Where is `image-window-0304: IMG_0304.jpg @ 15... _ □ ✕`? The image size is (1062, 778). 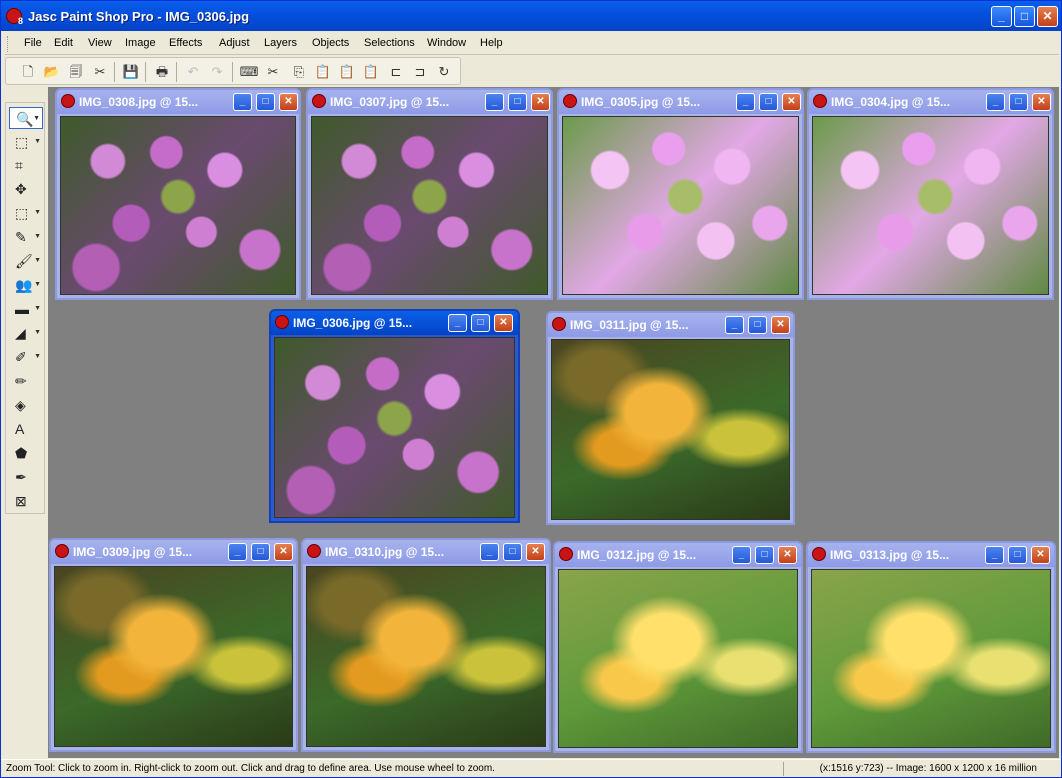 image-window-0304: IMG_0304.jpg @ 15... _ □ ✕ is located at coordinates (930, 194).